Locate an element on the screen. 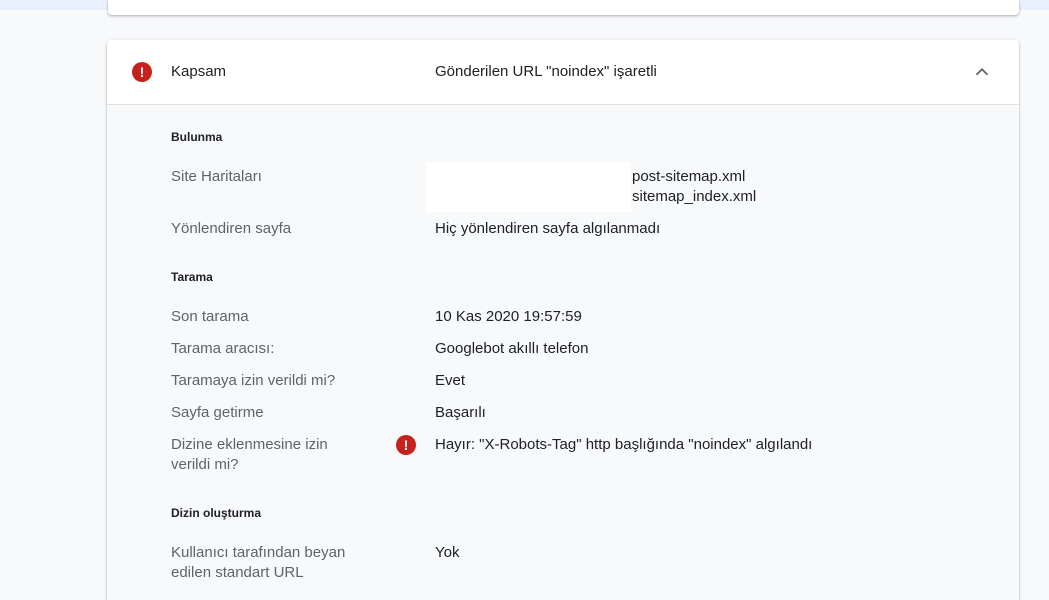 This screenshot has height=600, width=1049. previous-card is located at coordinates (563, 7).